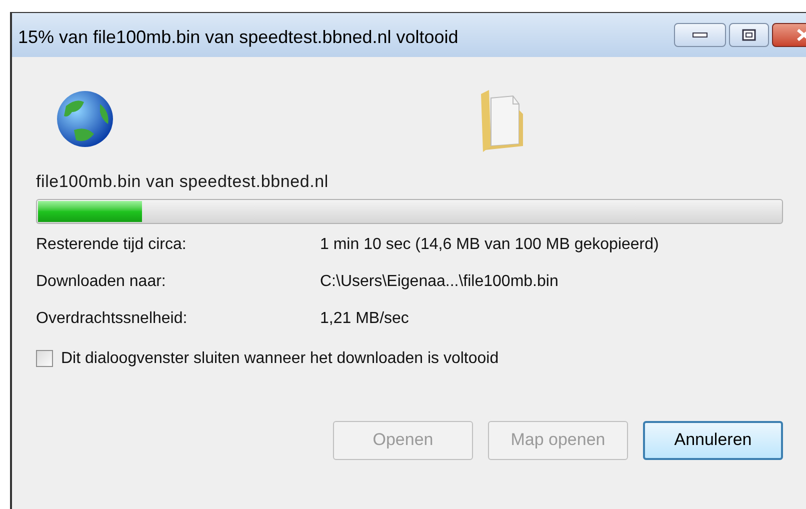  What do you see at coordinates (85, 119) in the screenshot?
I see `globe-icon` at bounding box center [85, 119].